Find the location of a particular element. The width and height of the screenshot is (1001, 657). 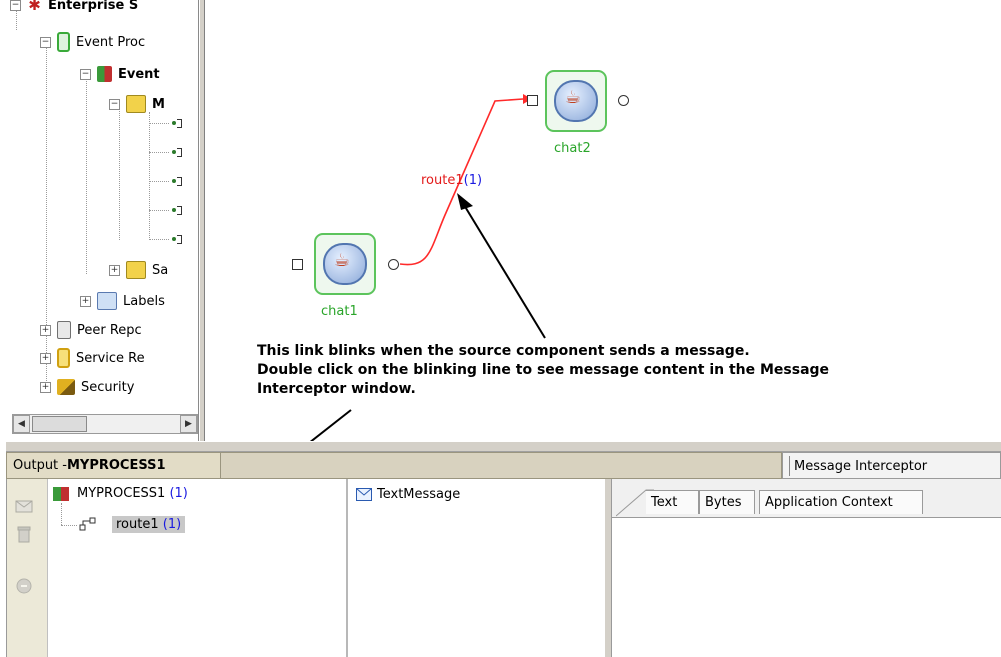

output-tree-process: MYPROCESS1 (1) is located at coordinates (120, 493).